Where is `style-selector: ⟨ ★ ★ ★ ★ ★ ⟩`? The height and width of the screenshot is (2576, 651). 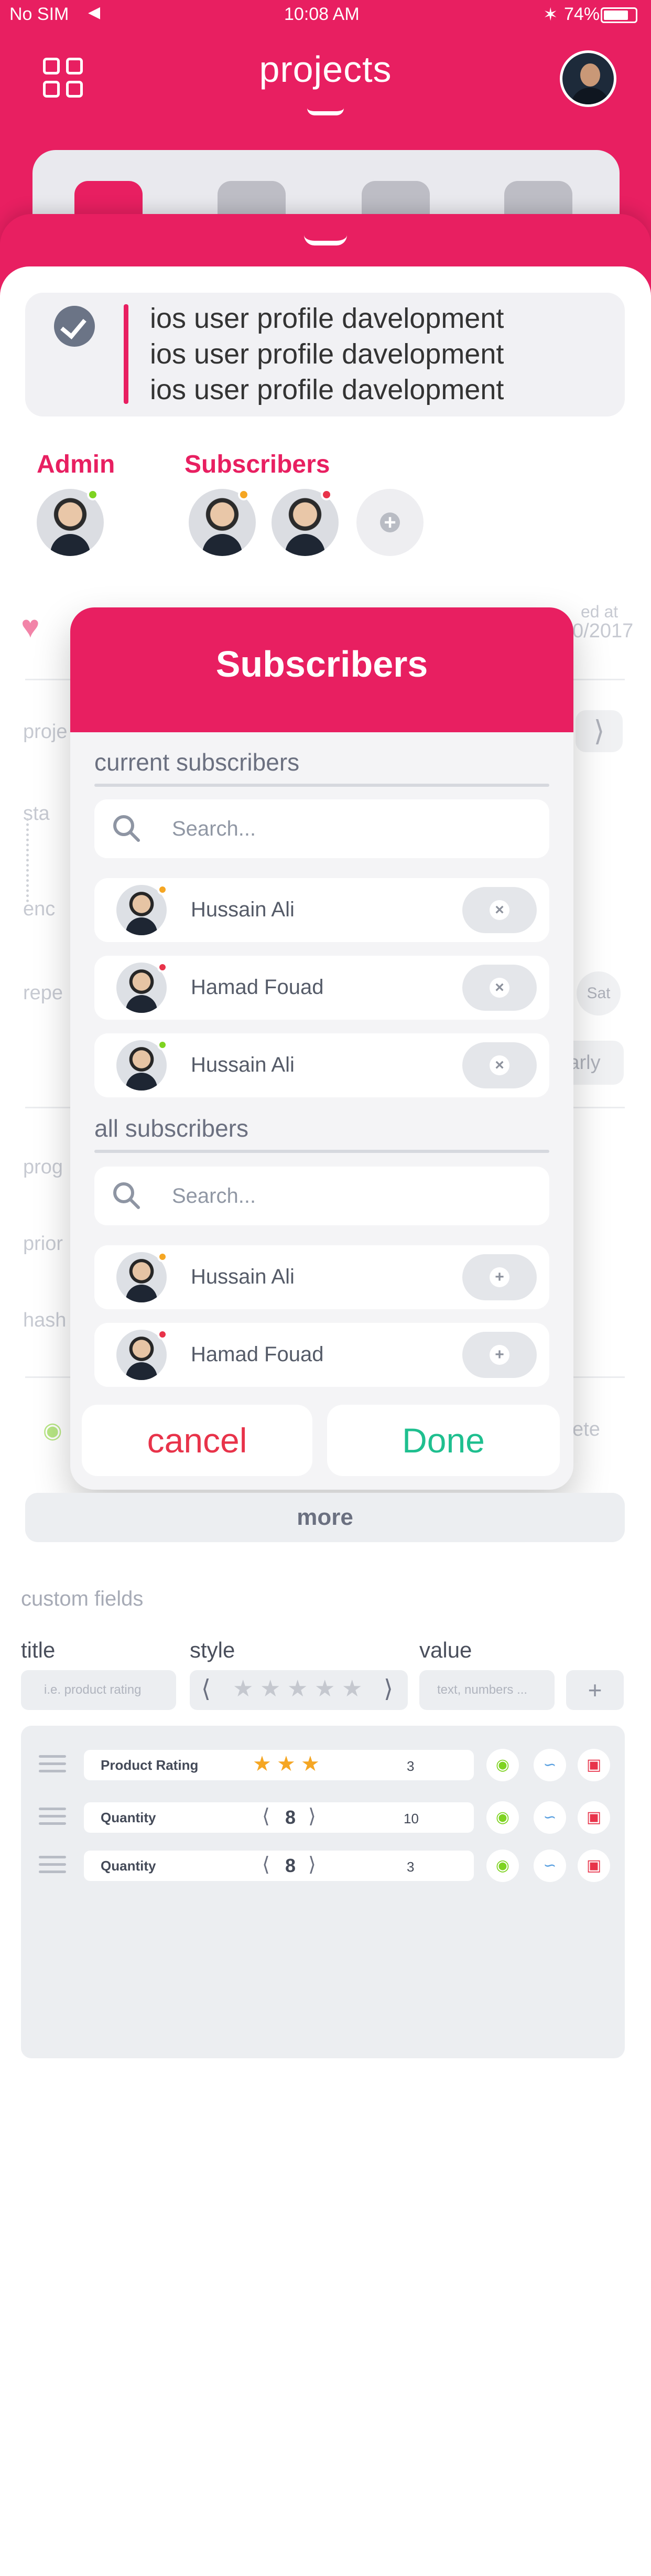
style-selector: ⟨ ★ ★ ★ ★ ★ ⟩ is located at coordinates (299, 1690).